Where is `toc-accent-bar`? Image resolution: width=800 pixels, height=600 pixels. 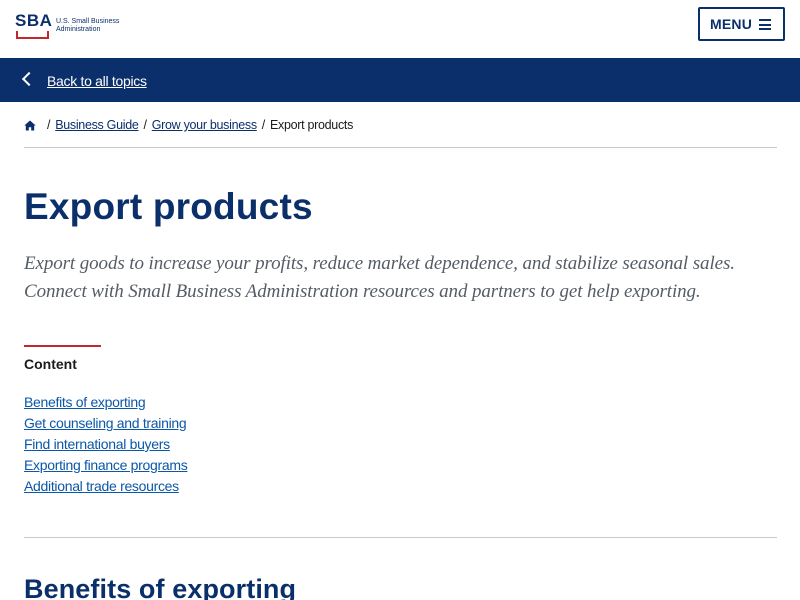 toc-accent-bar is located at coordinates (62, 346).